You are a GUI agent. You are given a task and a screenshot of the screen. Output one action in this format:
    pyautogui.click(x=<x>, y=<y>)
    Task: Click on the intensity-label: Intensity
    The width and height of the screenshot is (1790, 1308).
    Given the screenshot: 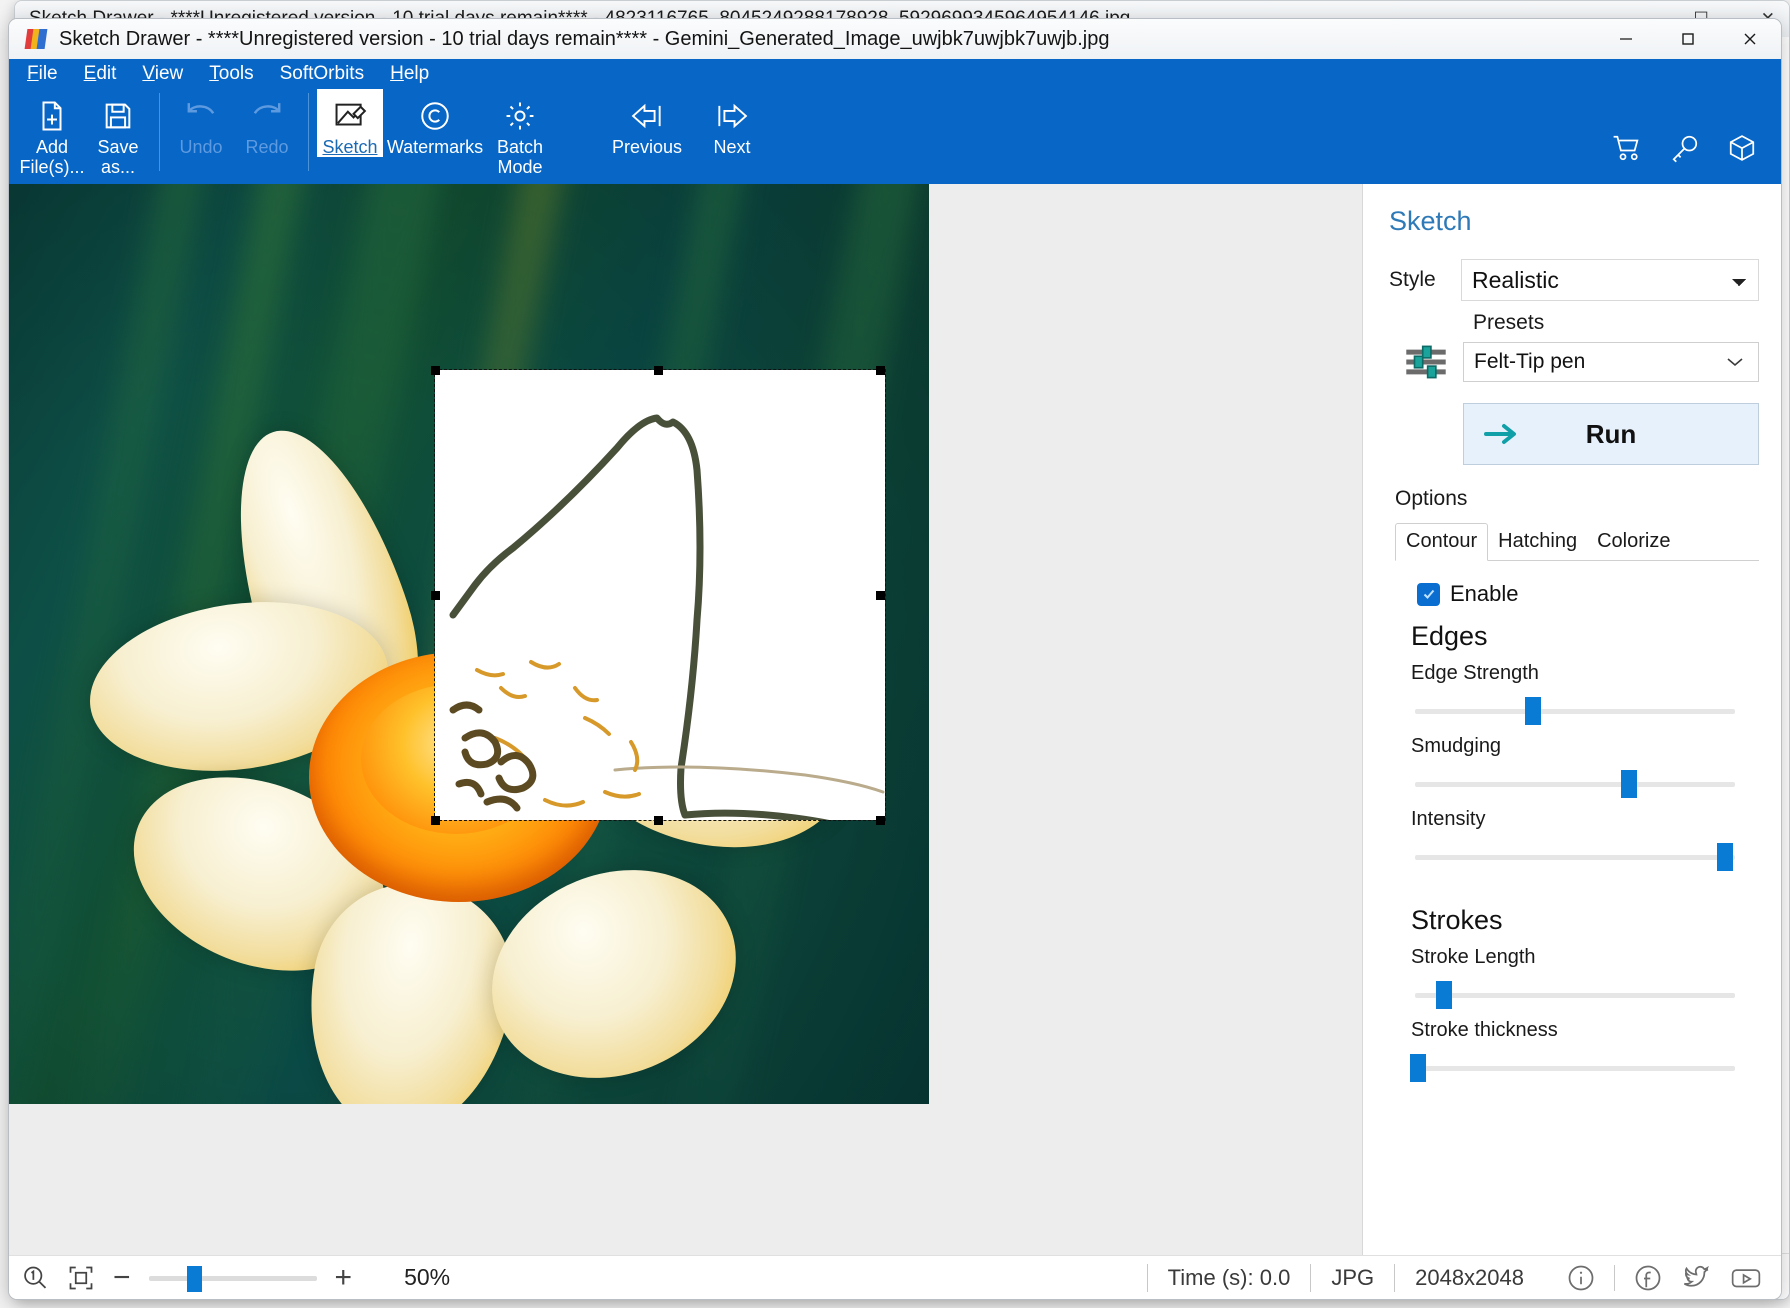 What is the action you would take?
    pyautogui.click(x=1448, y=819)
    